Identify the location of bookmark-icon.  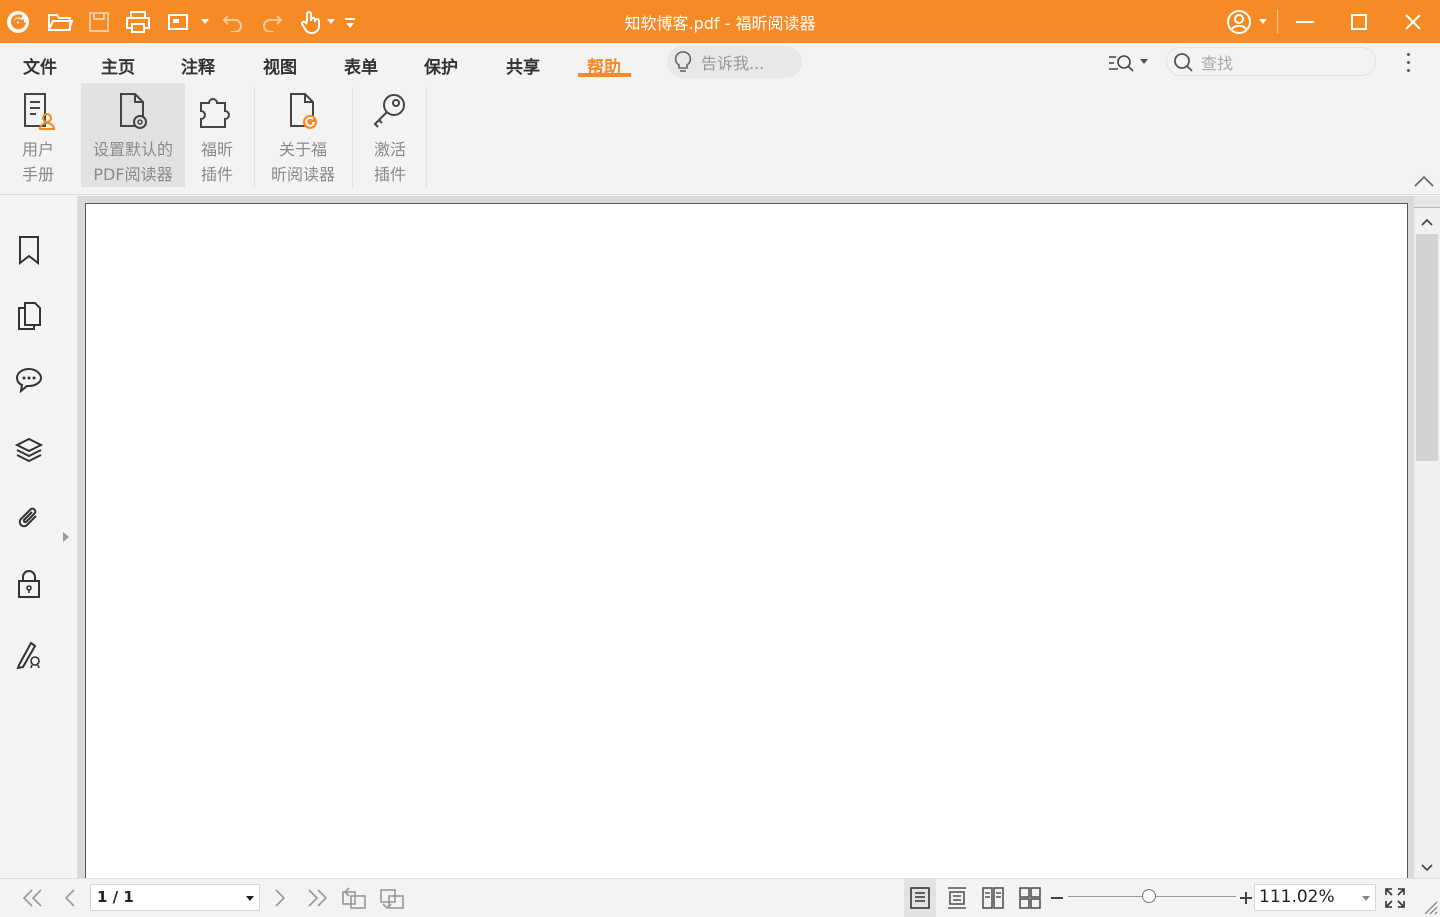
(29, 250).